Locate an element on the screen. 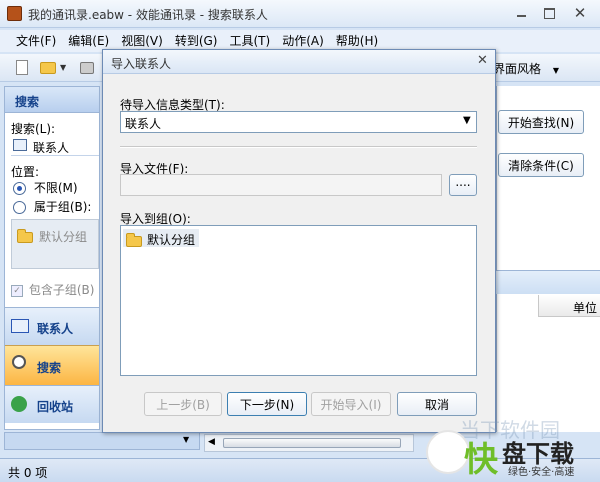  start-import-label: 开始导入(I) is located at coordinates (351, 404).